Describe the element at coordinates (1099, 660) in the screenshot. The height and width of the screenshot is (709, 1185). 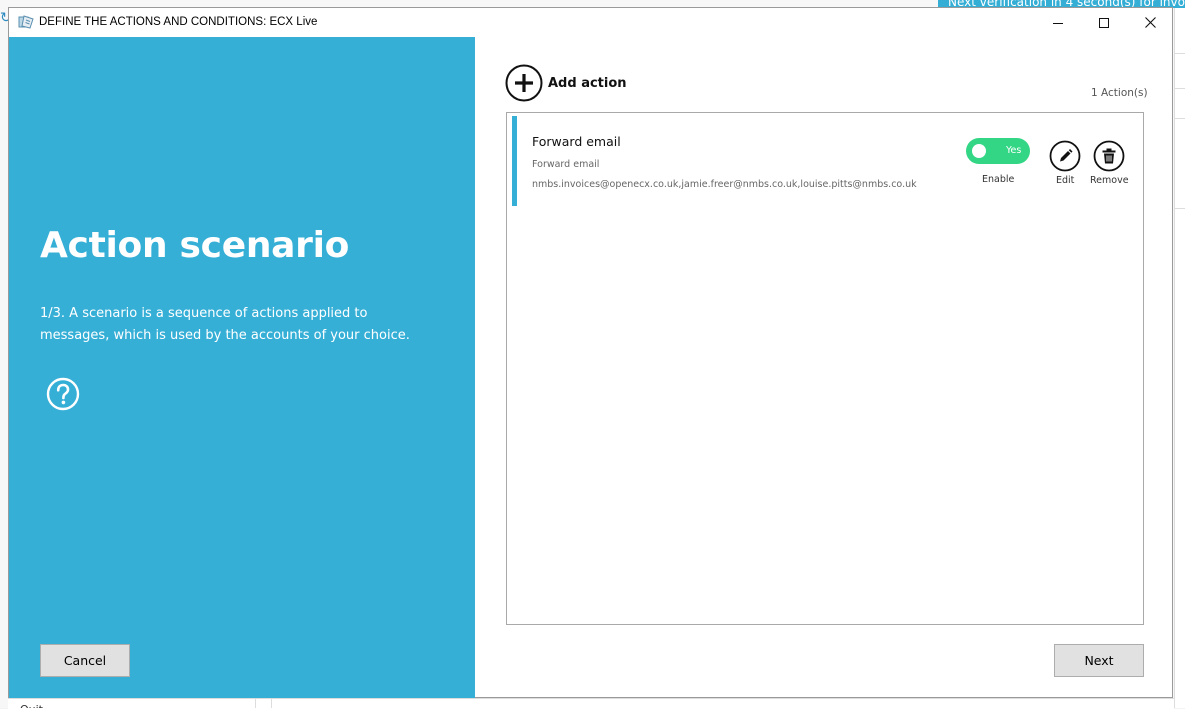
I see `next-button: Next` at that location.